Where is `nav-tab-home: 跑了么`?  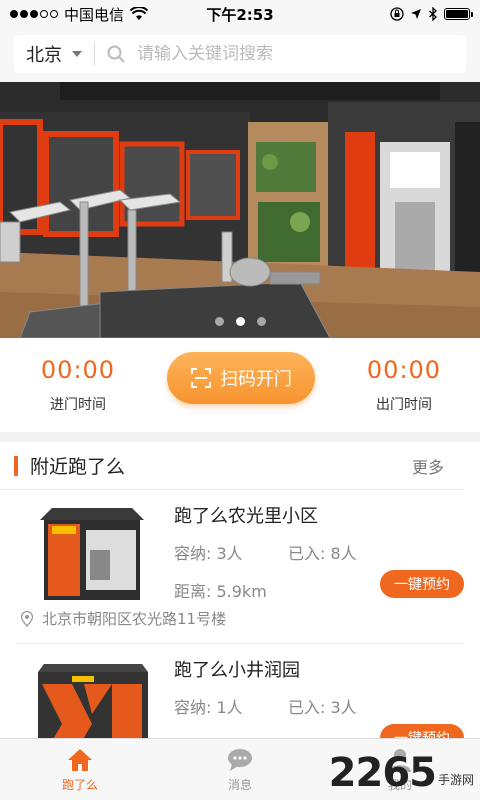
nav-tab-home: 跑了么 is located at coordinates (80, 769).